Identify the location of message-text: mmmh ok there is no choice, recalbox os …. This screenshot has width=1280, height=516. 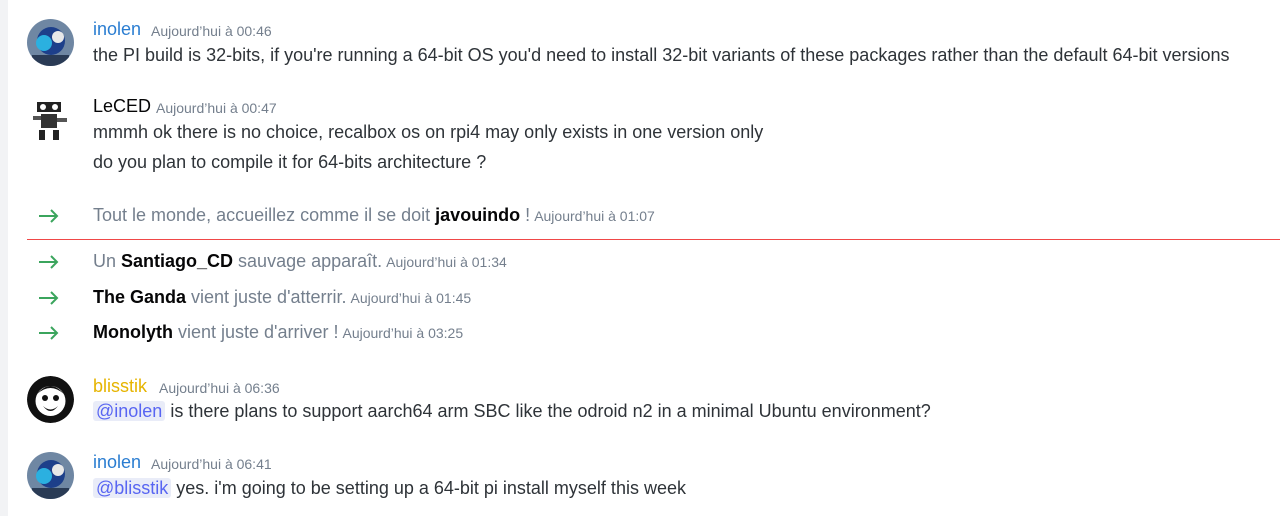
(428, 132).